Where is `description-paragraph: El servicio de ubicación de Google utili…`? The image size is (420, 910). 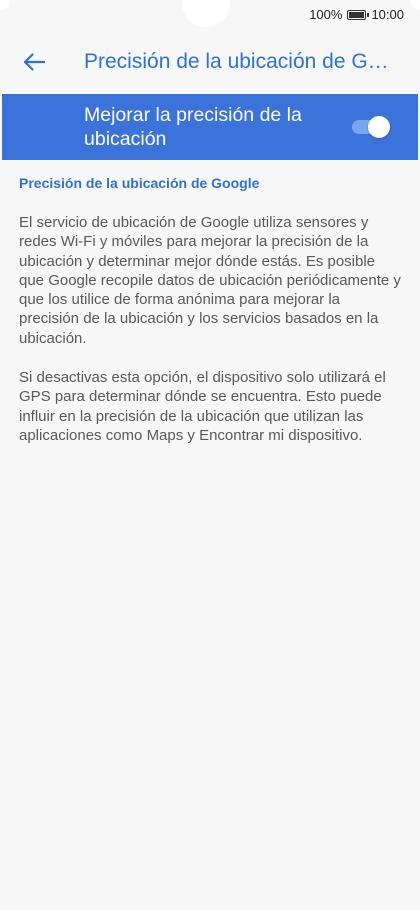
description-paragraph: El servicio de ubicación de Google utili… is located at coordinates (210, 280).